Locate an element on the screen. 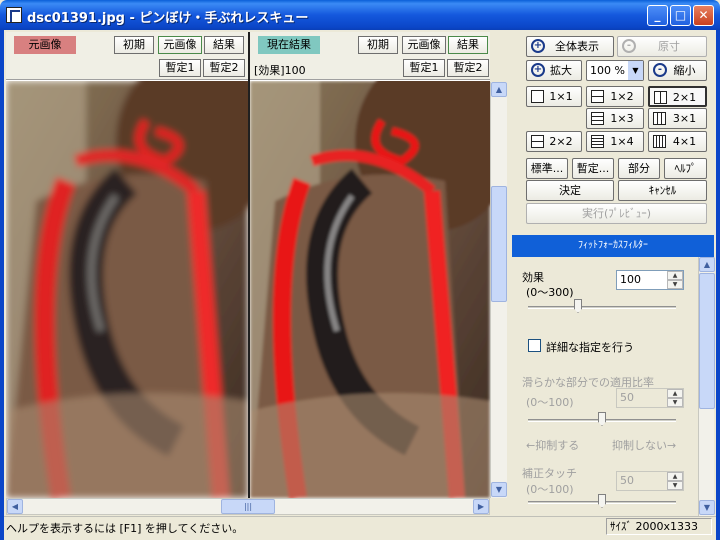 The image size is (720, 540). layout-2x1-button: 2×1 is located at coordinates (677, 96).